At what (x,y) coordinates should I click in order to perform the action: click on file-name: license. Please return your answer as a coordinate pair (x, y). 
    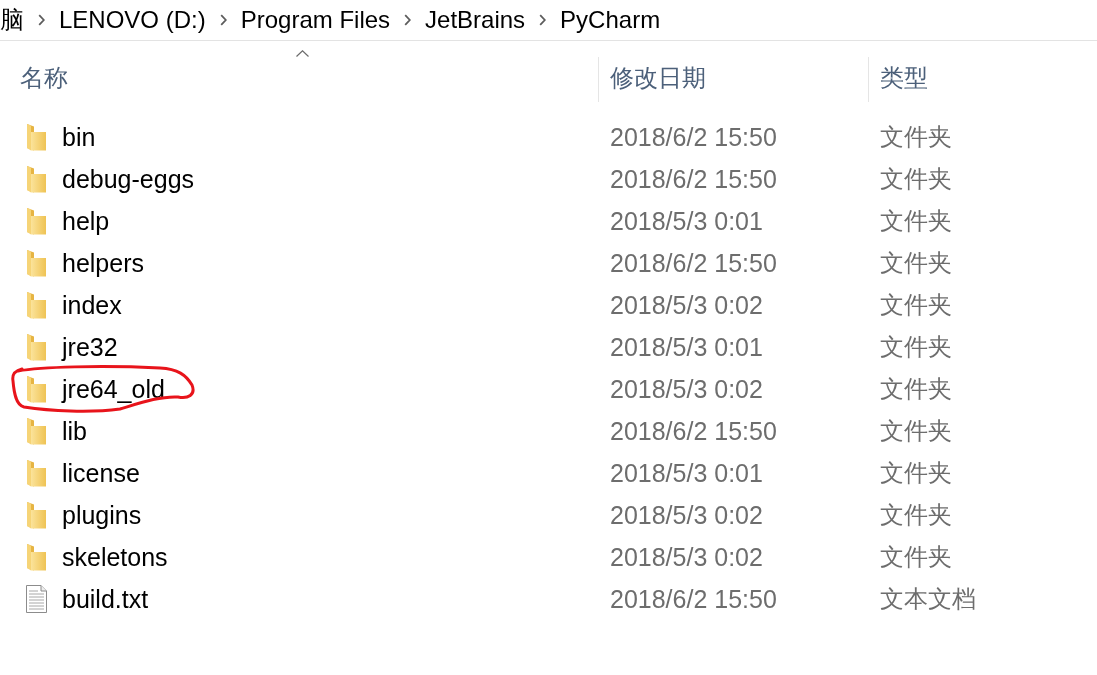
    Looking at the image, I should click on (101, 473).